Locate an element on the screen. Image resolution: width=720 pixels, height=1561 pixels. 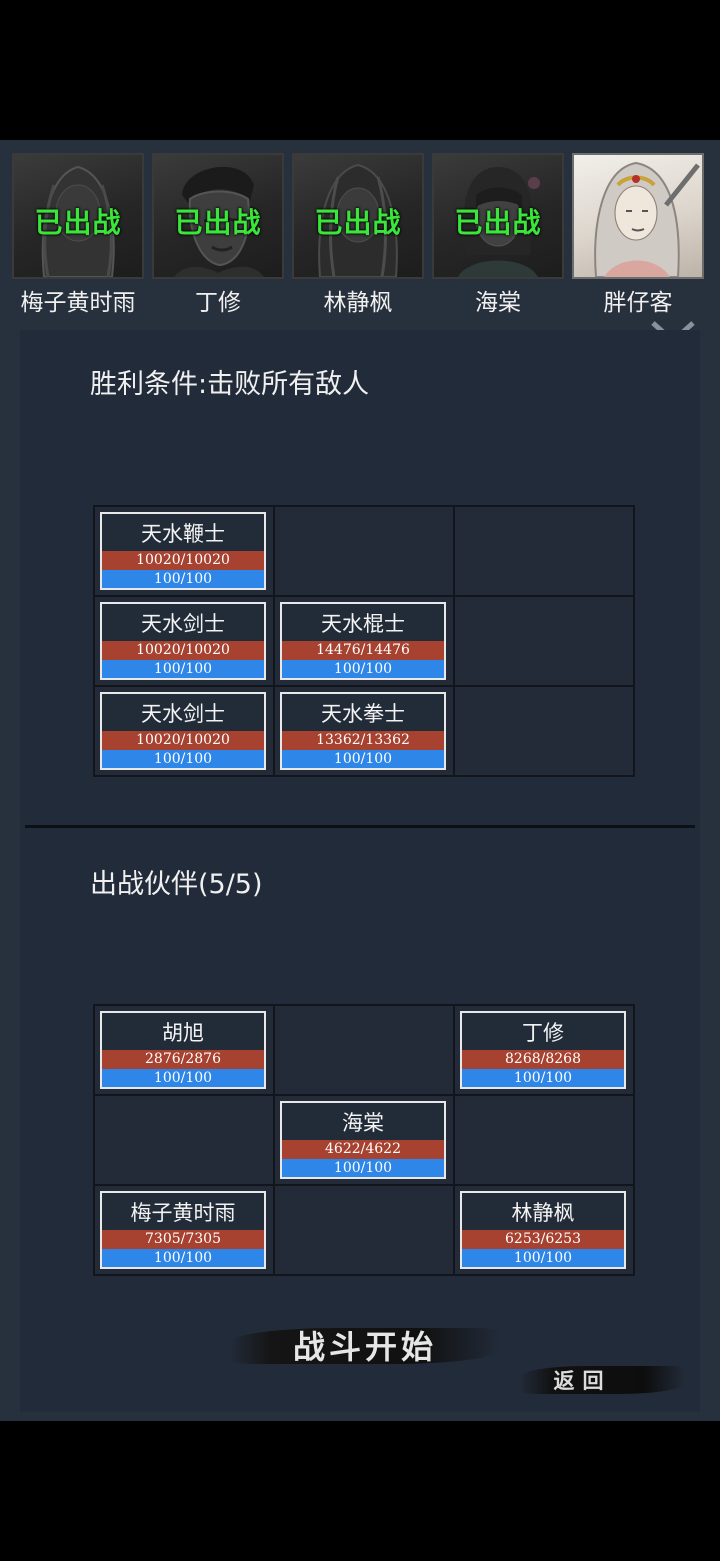
enemy-unit-card: 天水拳士 13362/13362 100/100 is located at coordinates (363, 731).